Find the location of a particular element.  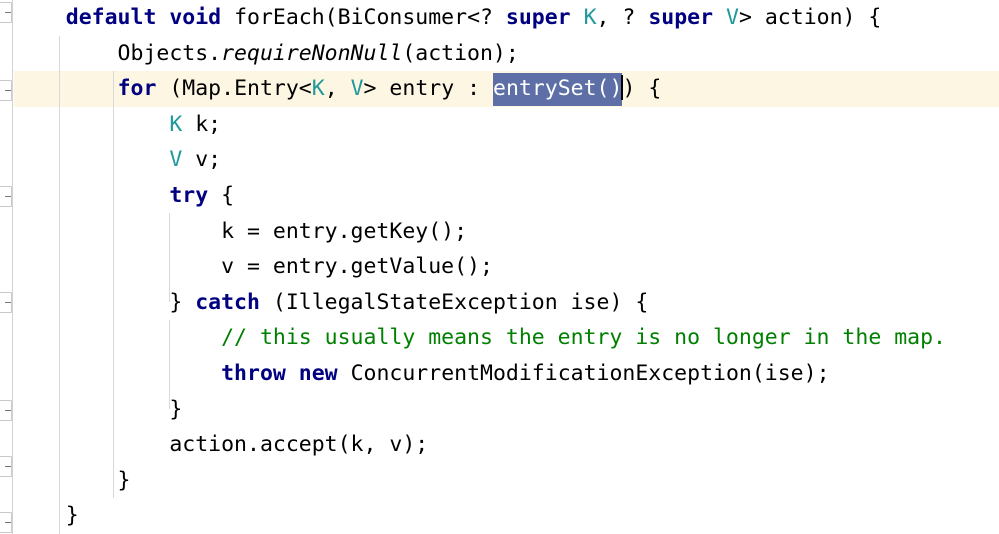

code-line-get-value: v = entry.getValue(); is located at coordinates (499, 267).